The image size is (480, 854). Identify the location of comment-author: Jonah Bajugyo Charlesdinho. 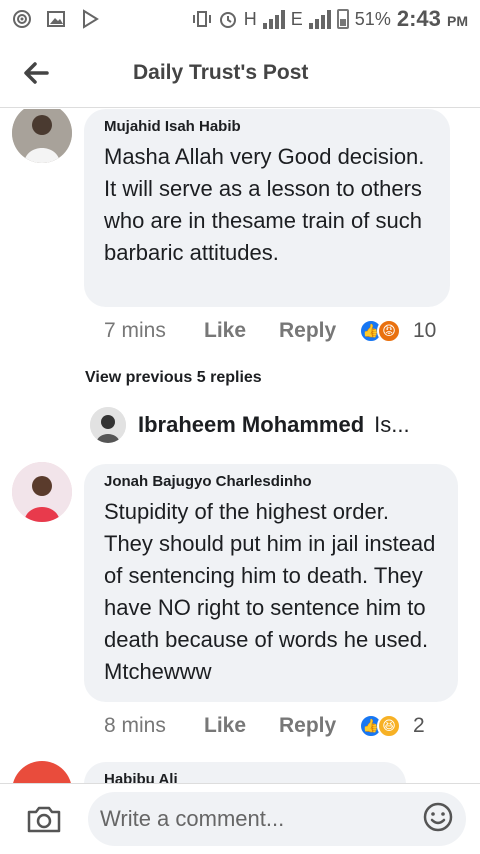
(271, 482).